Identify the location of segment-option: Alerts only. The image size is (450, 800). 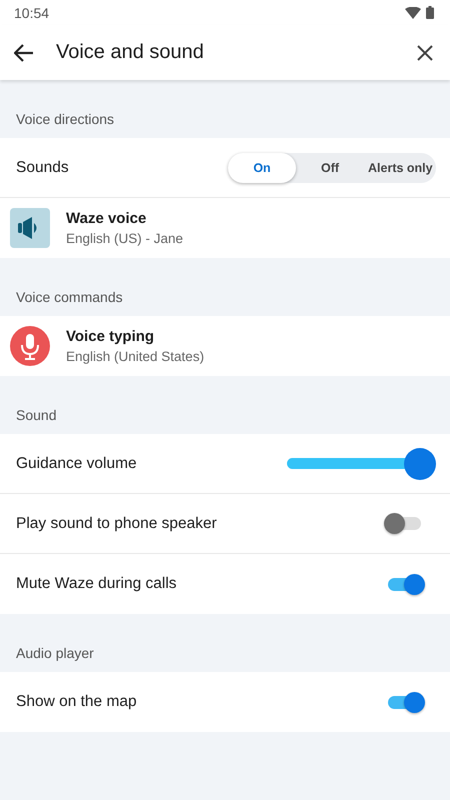
(400, 167).